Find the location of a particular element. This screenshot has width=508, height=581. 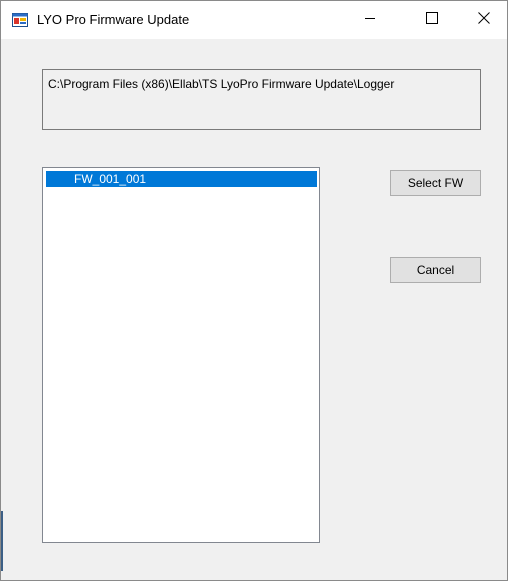

resize-grip-icon is located at coordinates (501, 574).